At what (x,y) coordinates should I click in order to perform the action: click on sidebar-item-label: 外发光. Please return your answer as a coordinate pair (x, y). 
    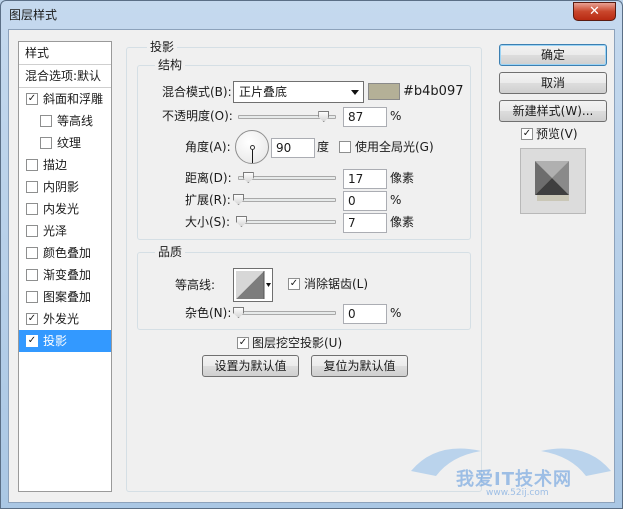
    Looking at the image, I should click on (61, 319).